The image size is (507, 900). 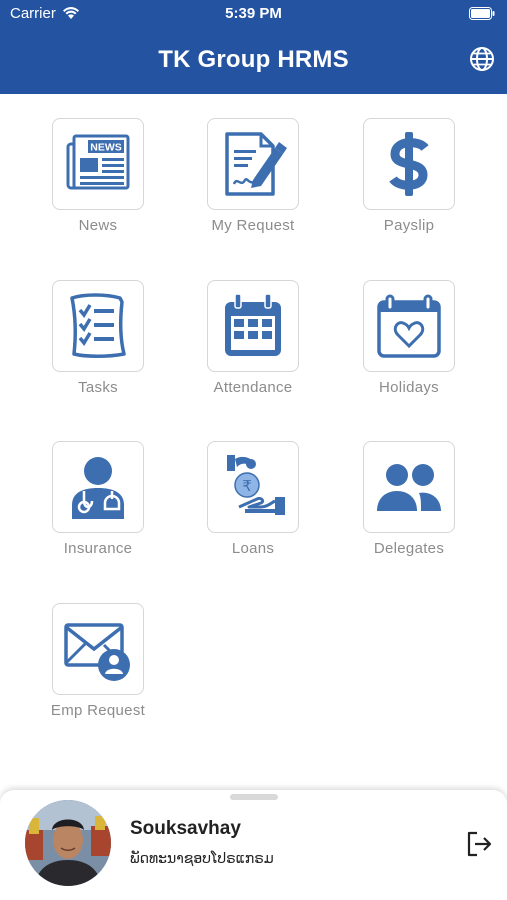 I want to click on menu-emp-request: Emp Request, so click(x=98, y=668).